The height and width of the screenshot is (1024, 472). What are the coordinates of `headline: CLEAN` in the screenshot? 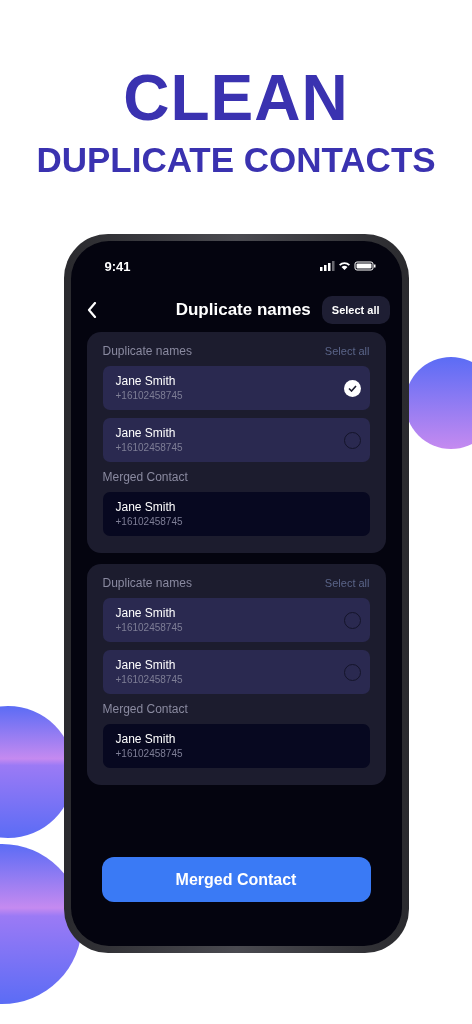 It's located at (236, 98).